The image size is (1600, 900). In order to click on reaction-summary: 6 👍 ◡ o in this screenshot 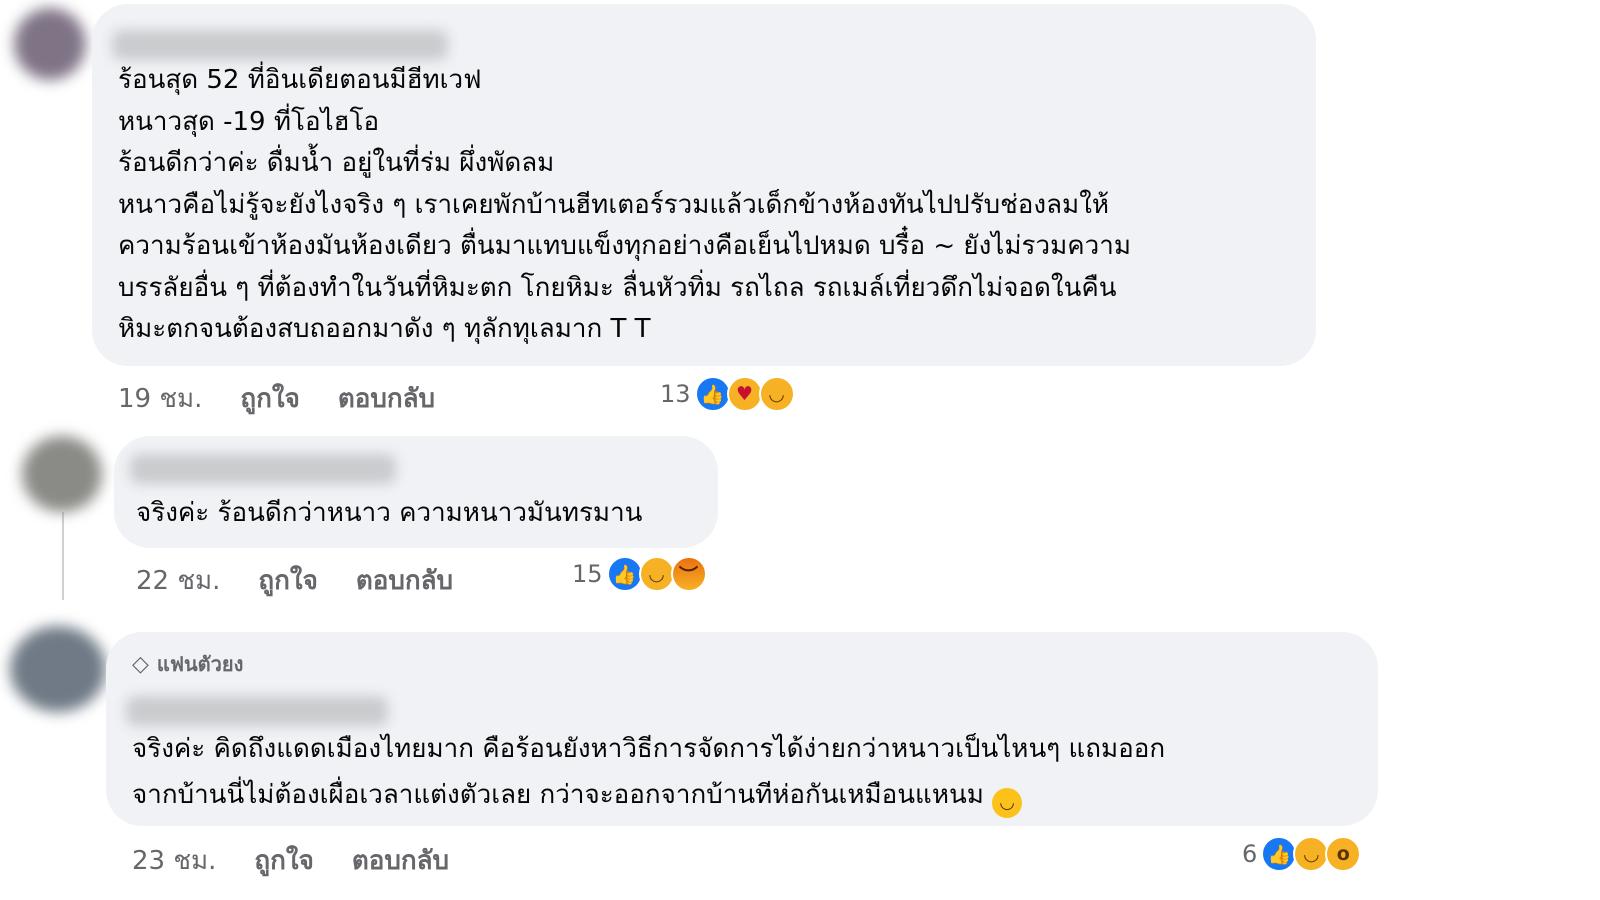, I will do `click(1302, 854)`.